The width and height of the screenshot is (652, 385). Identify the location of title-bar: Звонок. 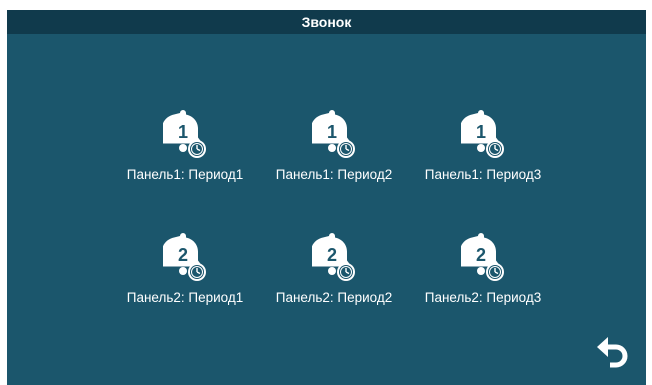
(326, 22).